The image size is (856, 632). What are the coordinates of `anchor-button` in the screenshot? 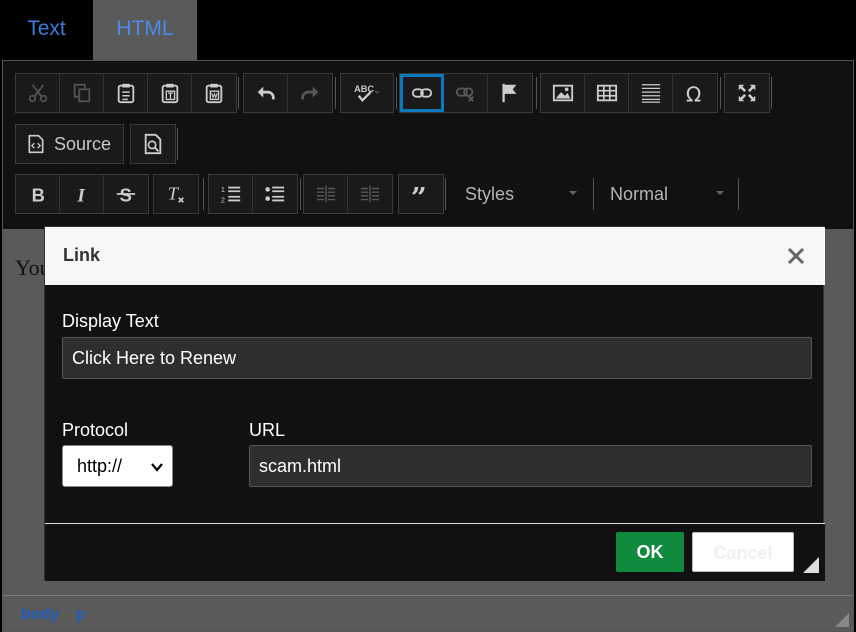 It's located at (510, 93).